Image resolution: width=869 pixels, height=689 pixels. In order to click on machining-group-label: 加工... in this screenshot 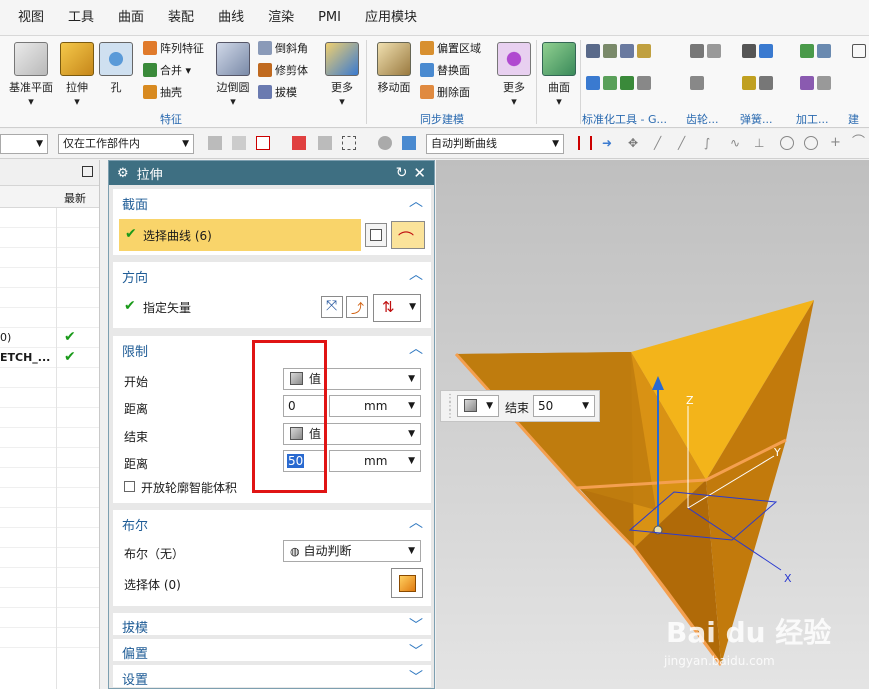, I will do `click(812, 119)`.